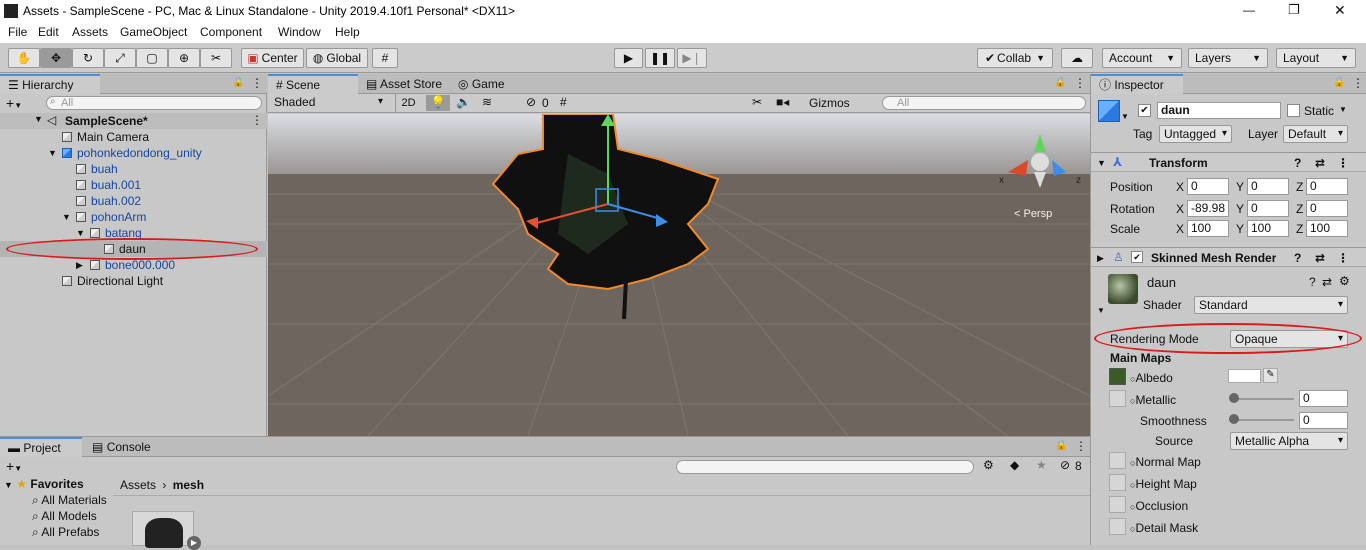  Describe the element at coordinates (133, 137) in the screenshot. I see `list-item: Main Camera` at that location.